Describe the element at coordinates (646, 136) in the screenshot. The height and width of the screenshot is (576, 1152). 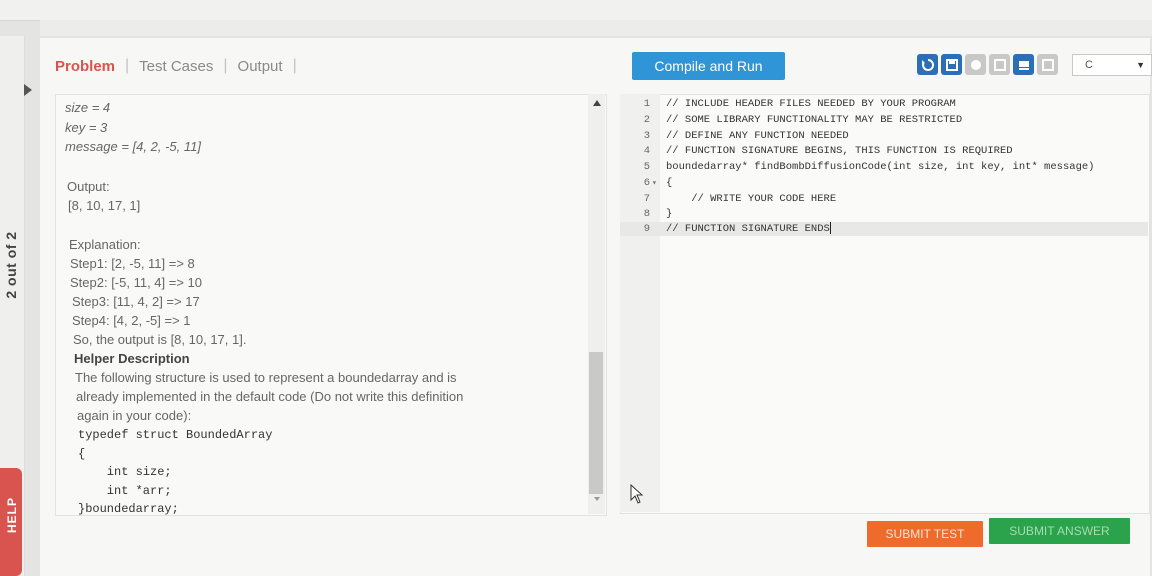
I see `line-number: 3` at that location.